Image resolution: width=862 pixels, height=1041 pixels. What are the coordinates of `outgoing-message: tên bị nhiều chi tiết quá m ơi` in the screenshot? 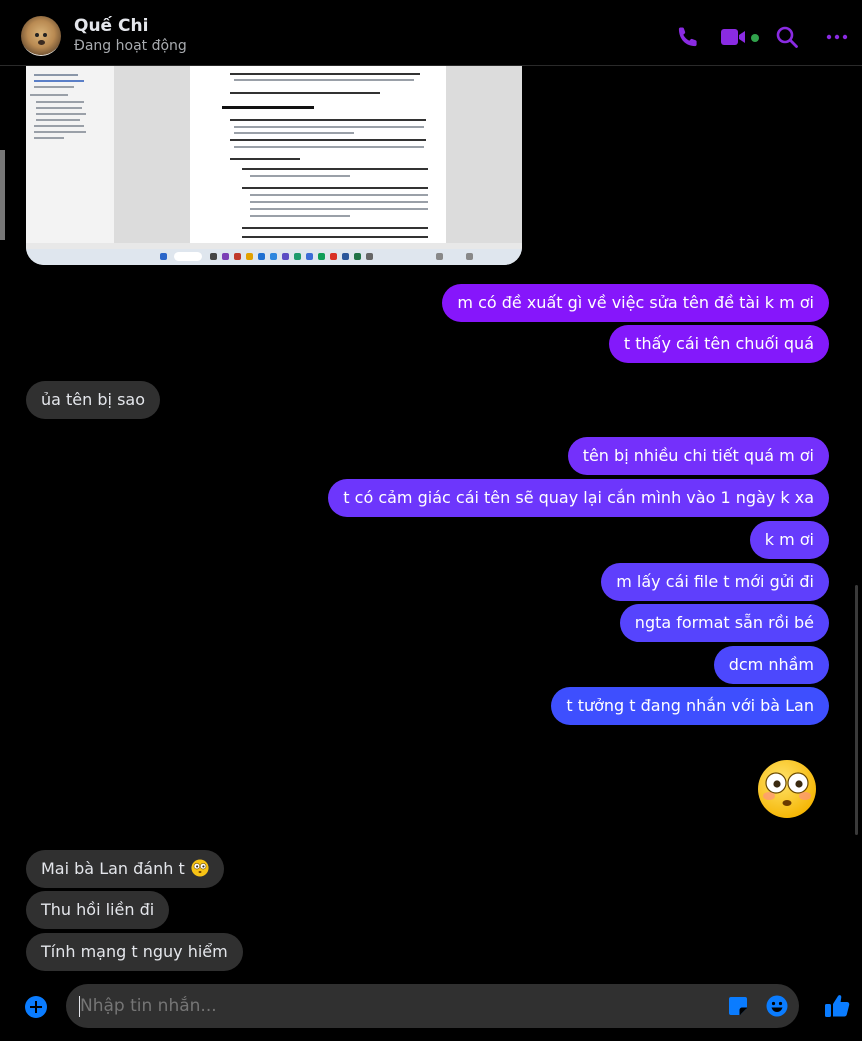 It's located at (698, 456).